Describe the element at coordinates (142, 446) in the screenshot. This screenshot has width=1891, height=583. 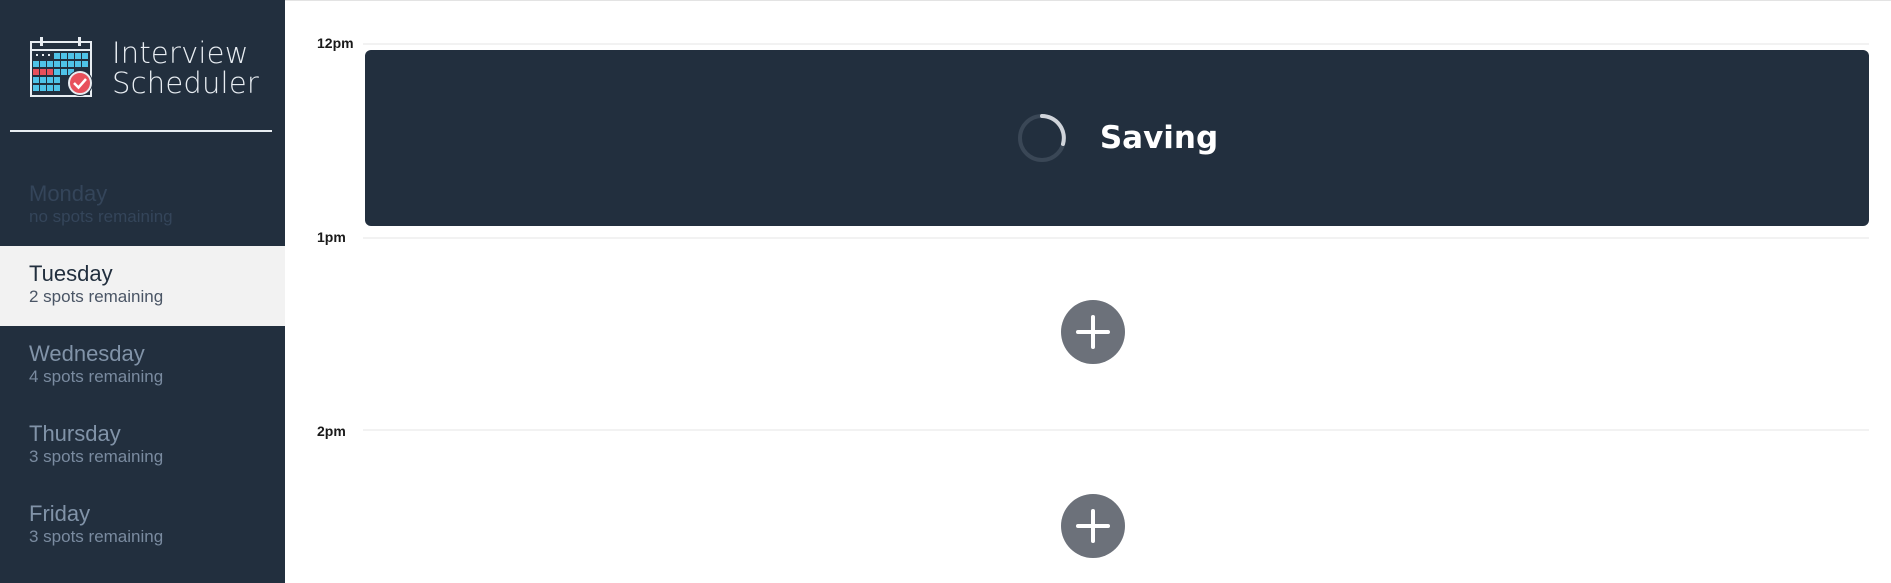
I see `day-item-thursday: Thursday 3 spots remaining` at that location.